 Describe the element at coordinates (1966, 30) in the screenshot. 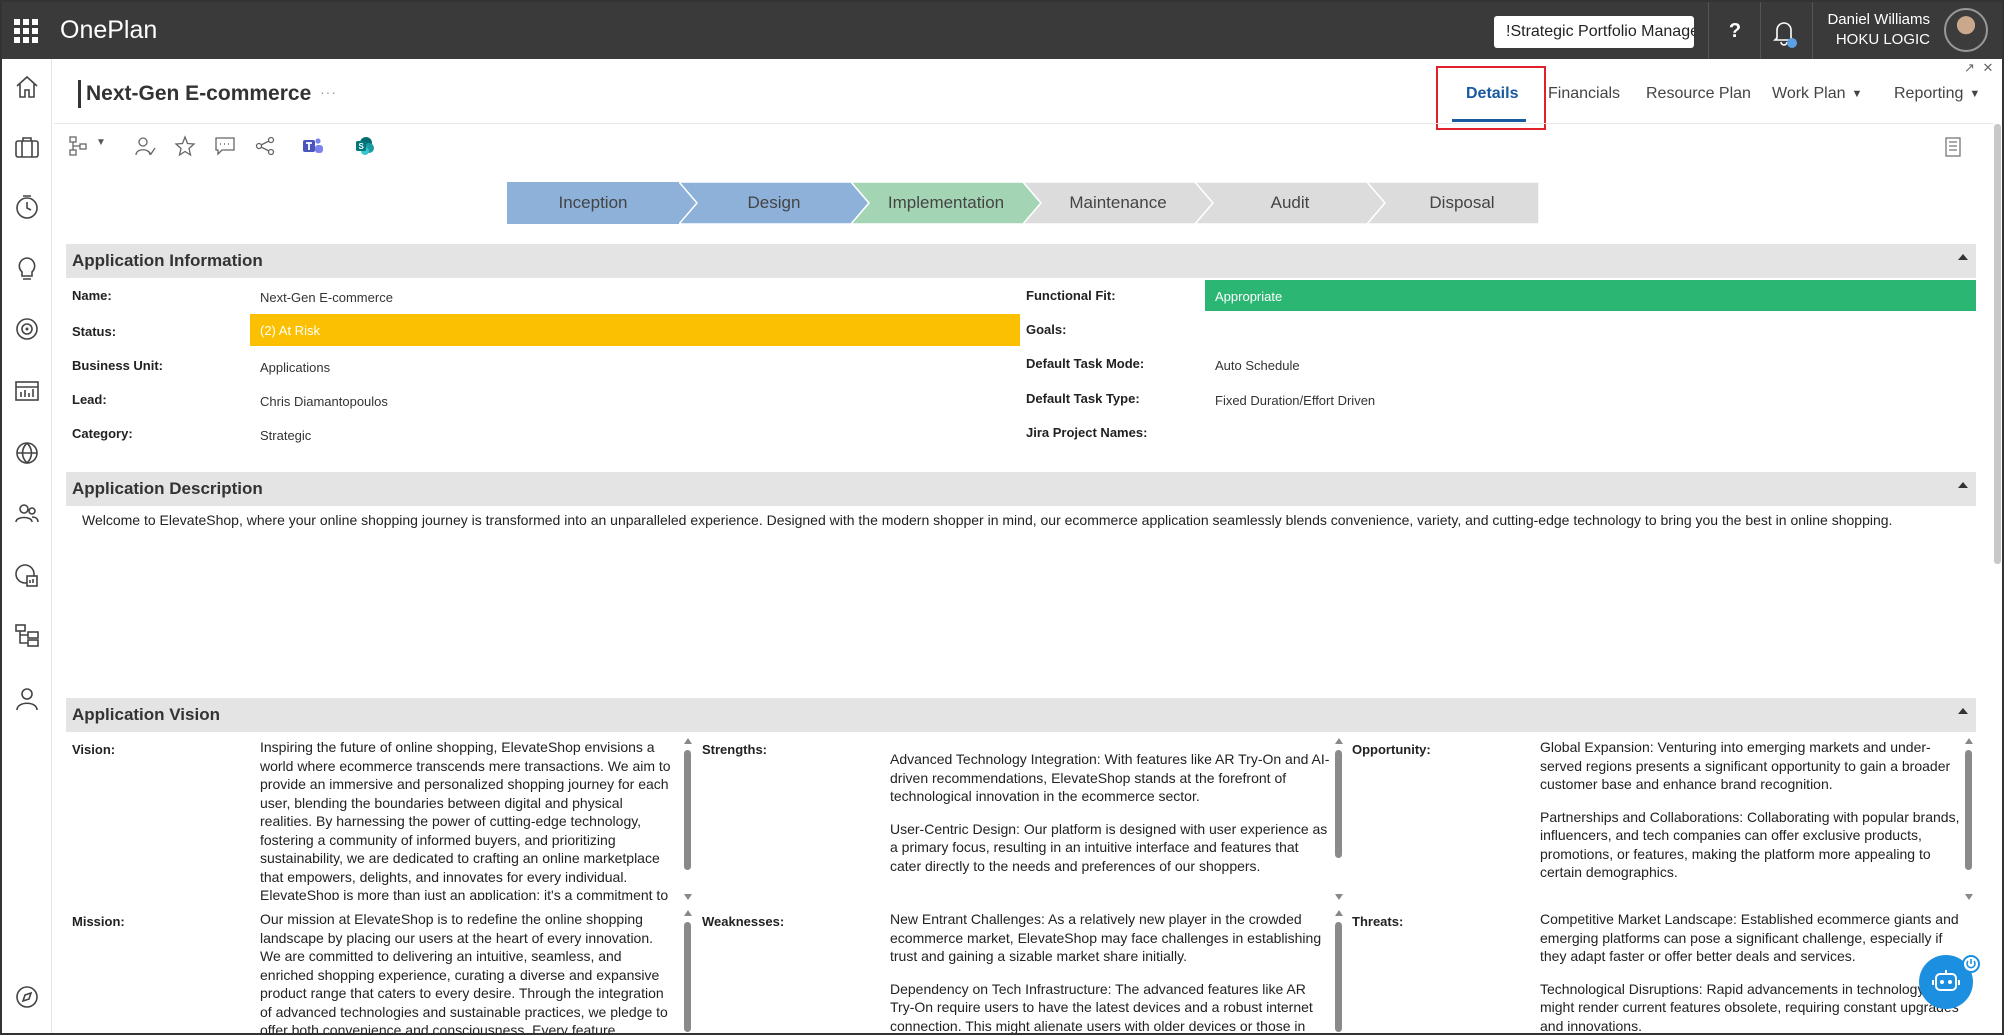

I see `avatar` at that location.